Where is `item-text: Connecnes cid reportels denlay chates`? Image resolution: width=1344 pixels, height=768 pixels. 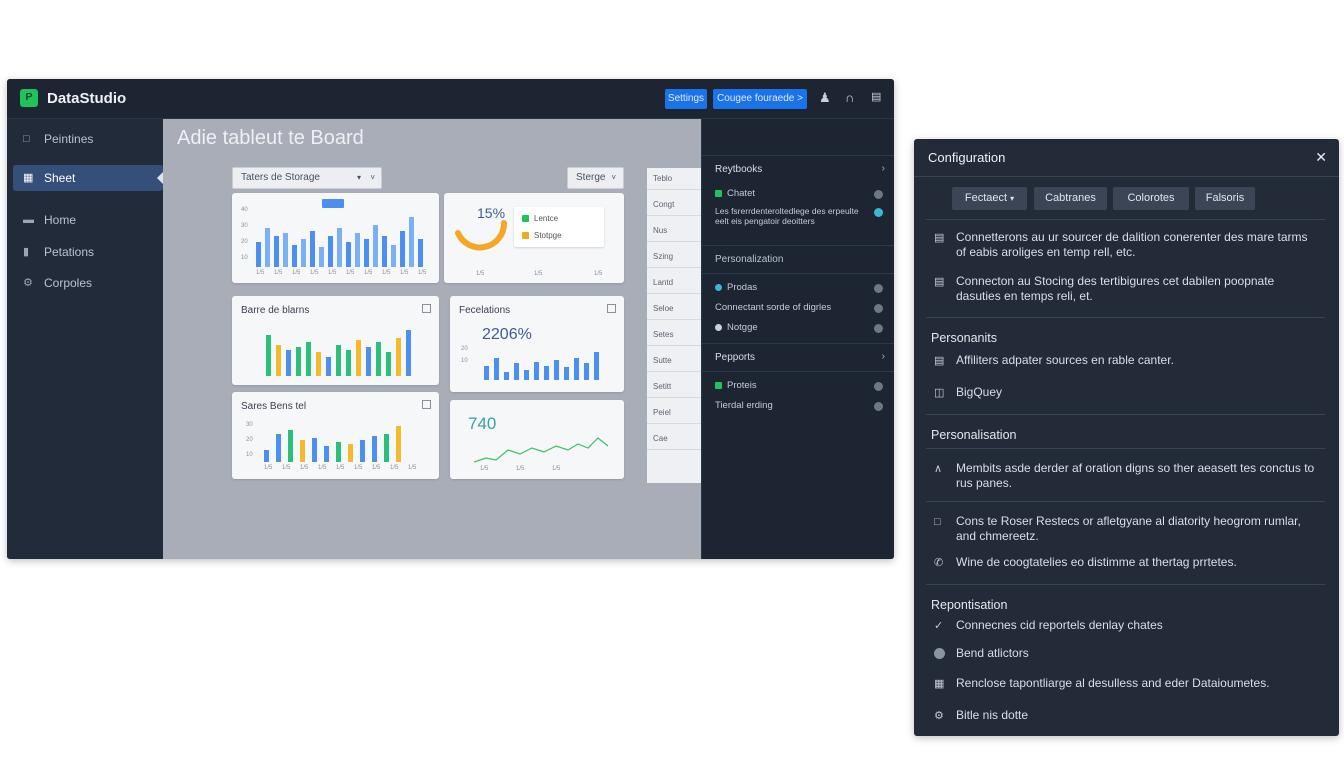 item-text: Connecnes cid reportels denlay chates is located at coordinates (1059, 625).